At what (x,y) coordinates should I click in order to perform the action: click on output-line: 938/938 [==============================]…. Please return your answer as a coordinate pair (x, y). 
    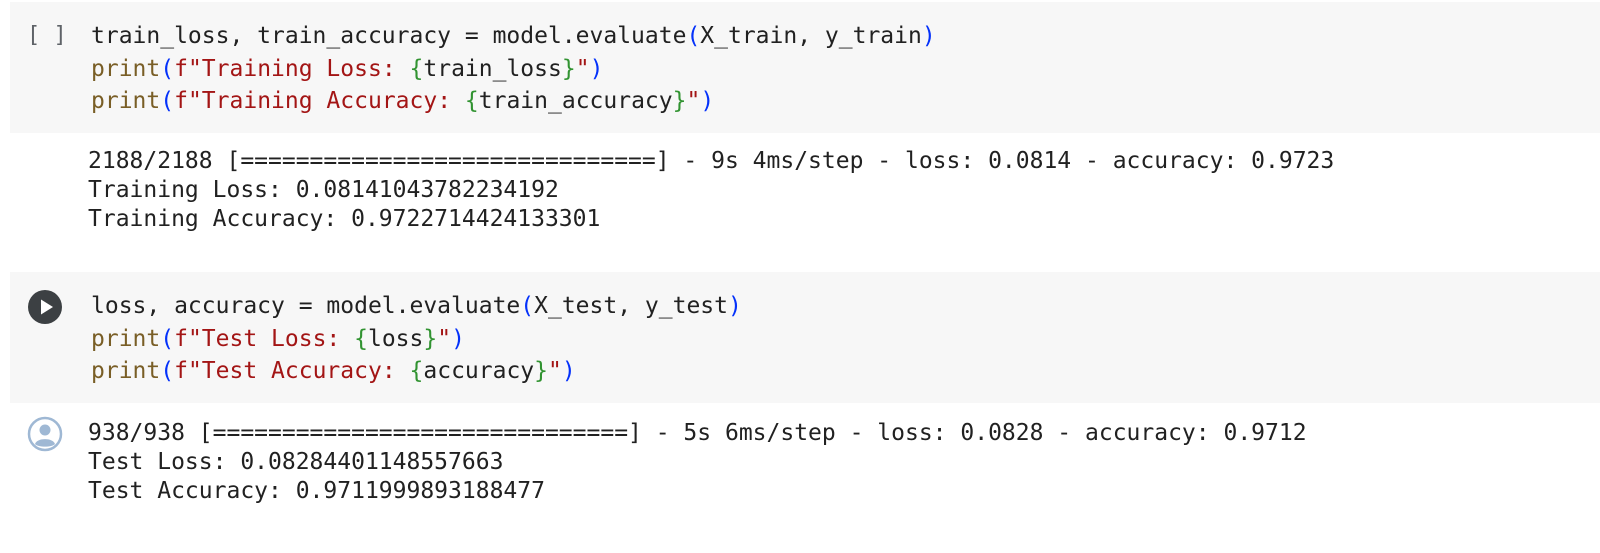
    Looking at the image, I should click on (697, 433).